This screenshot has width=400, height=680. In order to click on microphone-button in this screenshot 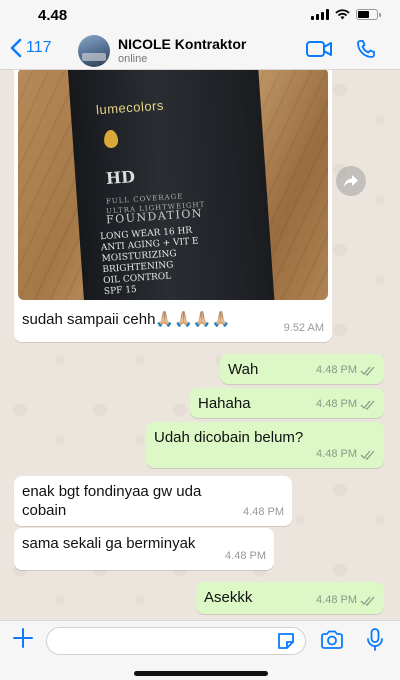, I will do `click(375, 642)`.